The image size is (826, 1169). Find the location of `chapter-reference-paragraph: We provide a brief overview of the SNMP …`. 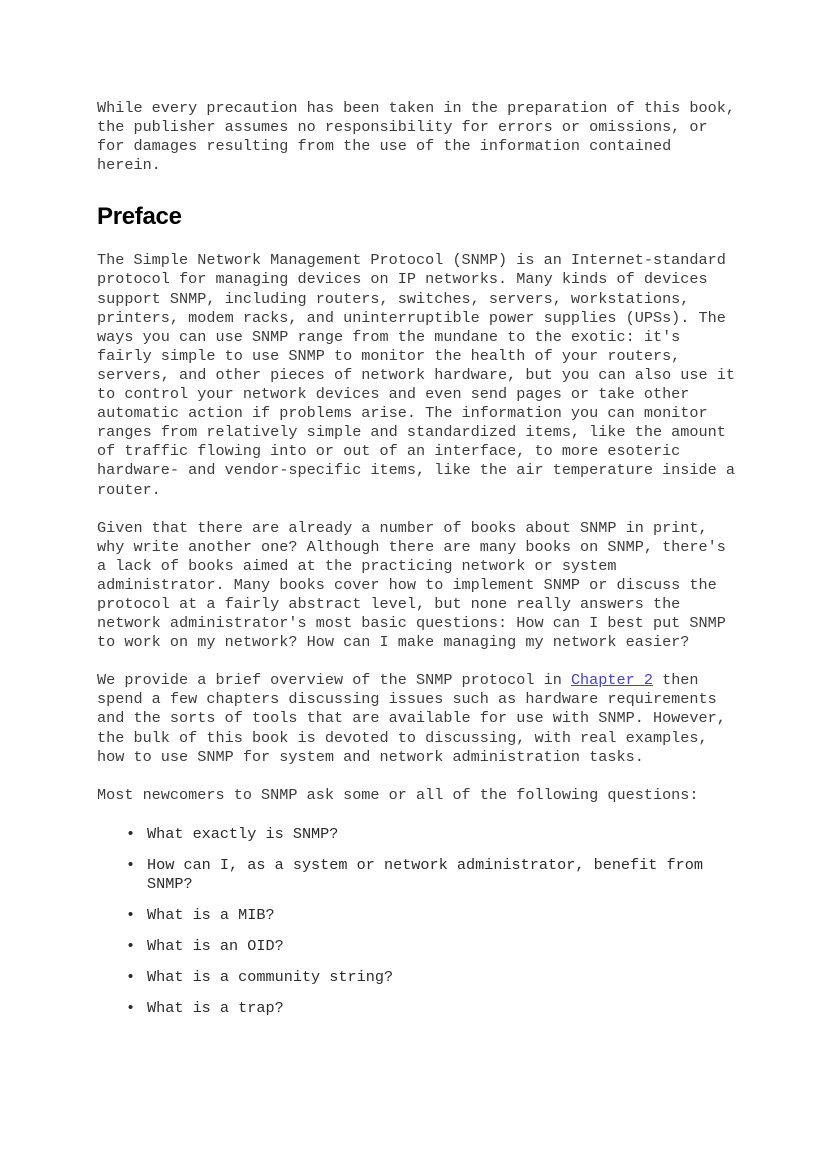

chapter-reference-paragraph: We provide a brief overview of the SNMP … is located at coordinates (417, 718).